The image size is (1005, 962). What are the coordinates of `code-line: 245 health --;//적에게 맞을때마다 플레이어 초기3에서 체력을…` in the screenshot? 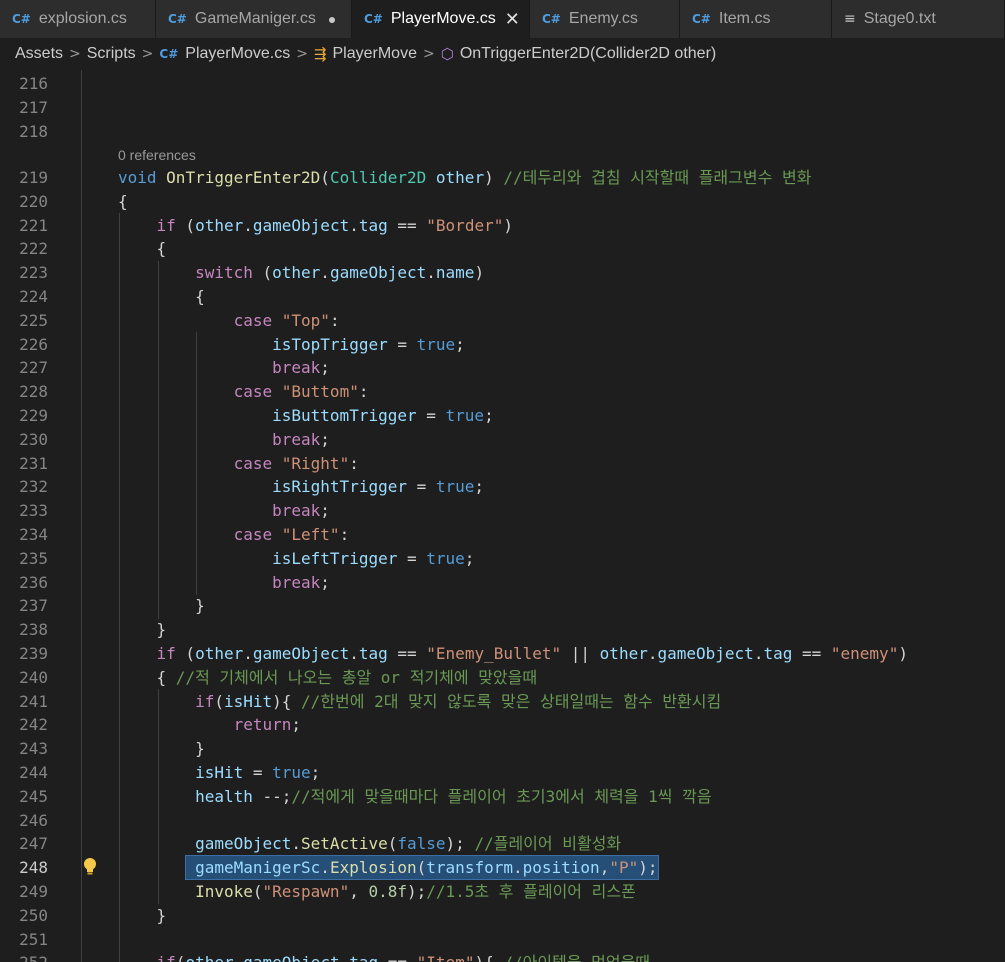 It's located at (502, 797).